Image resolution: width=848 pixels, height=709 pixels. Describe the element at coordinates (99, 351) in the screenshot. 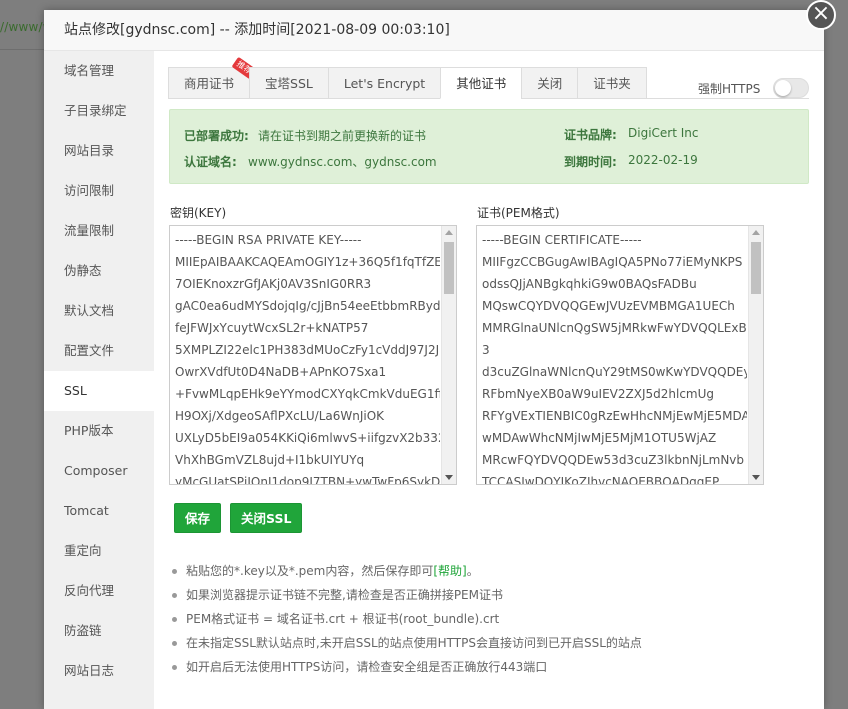

I see `sidebar-item-config-file: 配置文件` at that location.